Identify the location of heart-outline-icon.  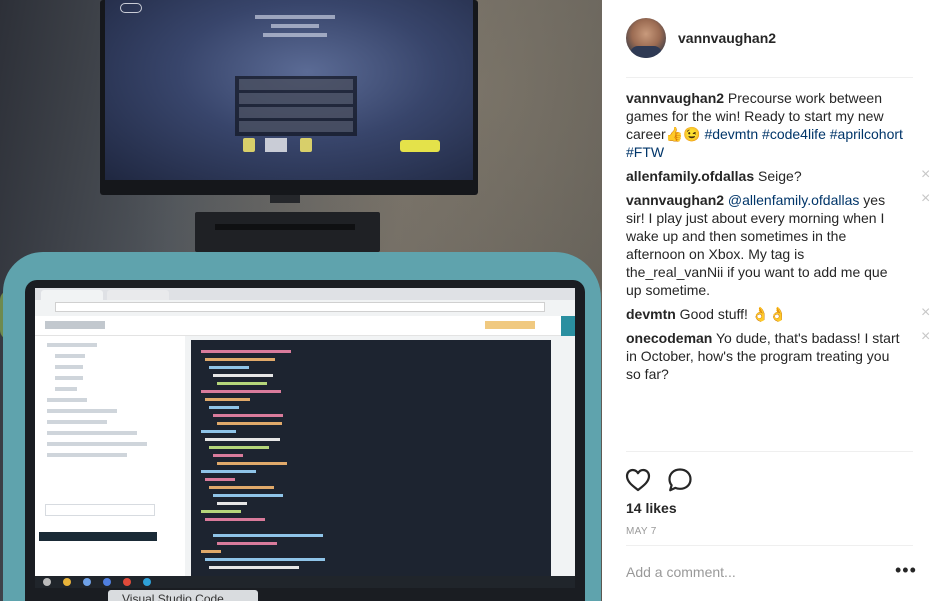
(638, 480).